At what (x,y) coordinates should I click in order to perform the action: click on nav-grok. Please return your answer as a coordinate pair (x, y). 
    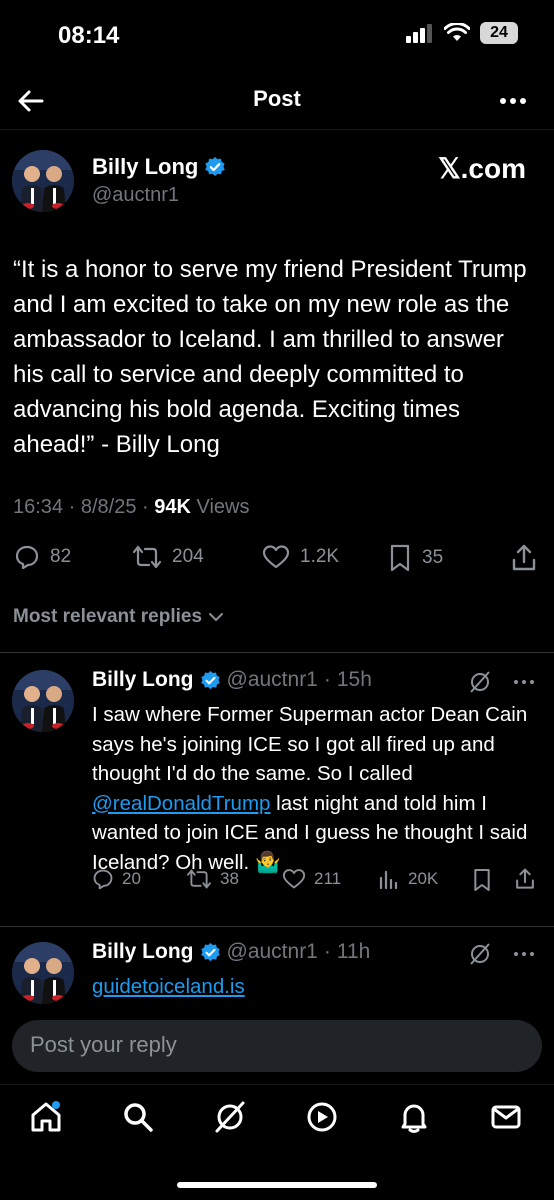
    Looking at the image, I should click on (230, 1117).